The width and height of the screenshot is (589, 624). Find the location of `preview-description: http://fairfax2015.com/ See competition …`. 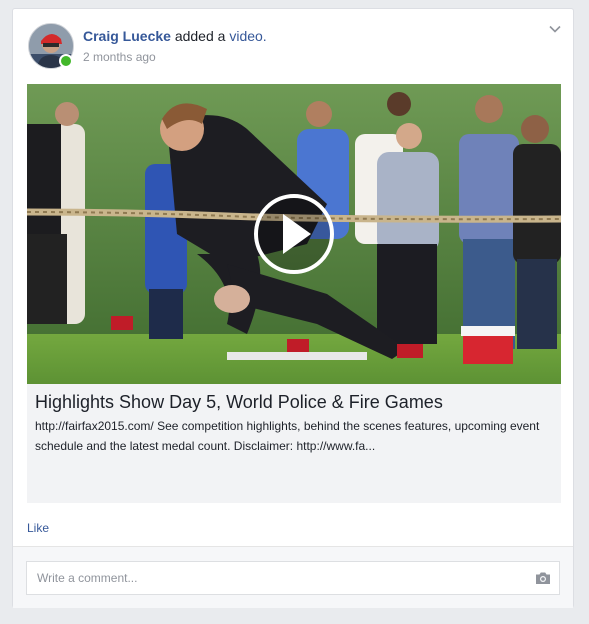

preview-description: http://fairfax2015.com/ See competition … is located at coordinates (287, 436).